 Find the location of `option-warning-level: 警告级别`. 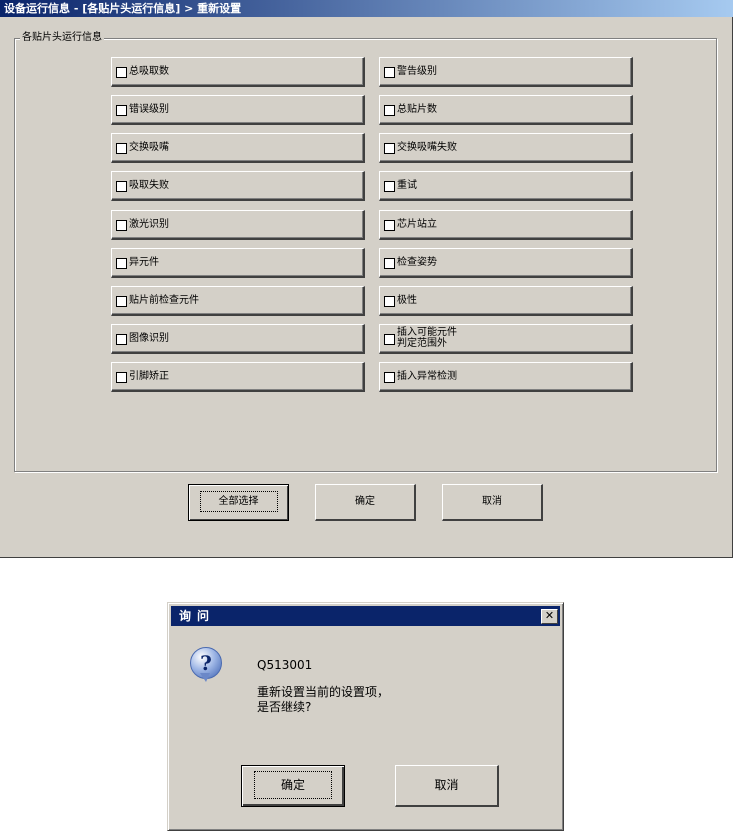

option-warning-level: 警告级别 is located at coordinates (506, 72).